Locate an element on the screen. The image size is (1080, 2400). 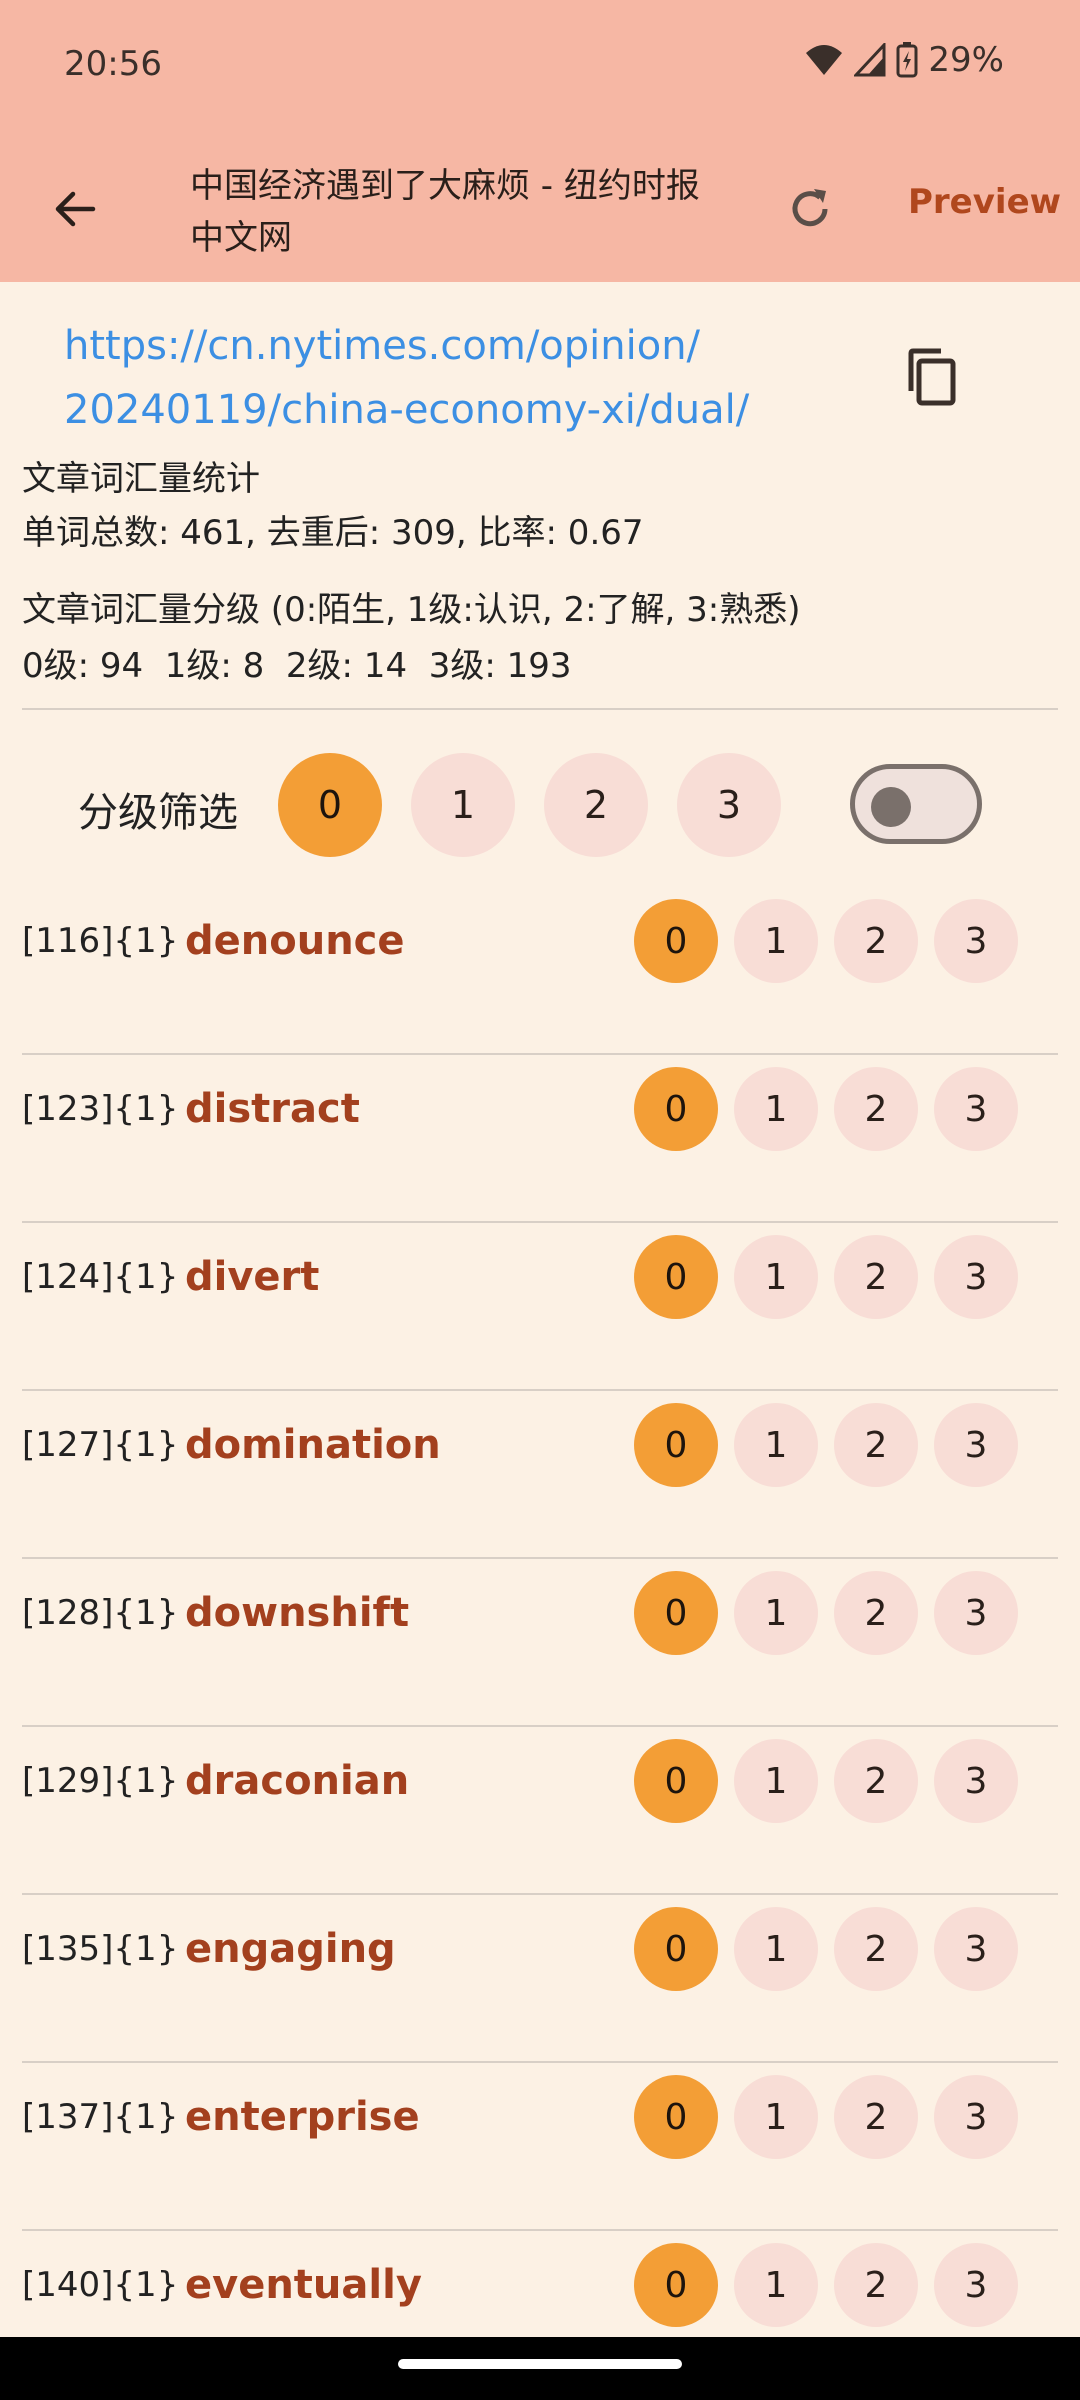
word-index: [124]{1} is located at coordinates (100, 1277).